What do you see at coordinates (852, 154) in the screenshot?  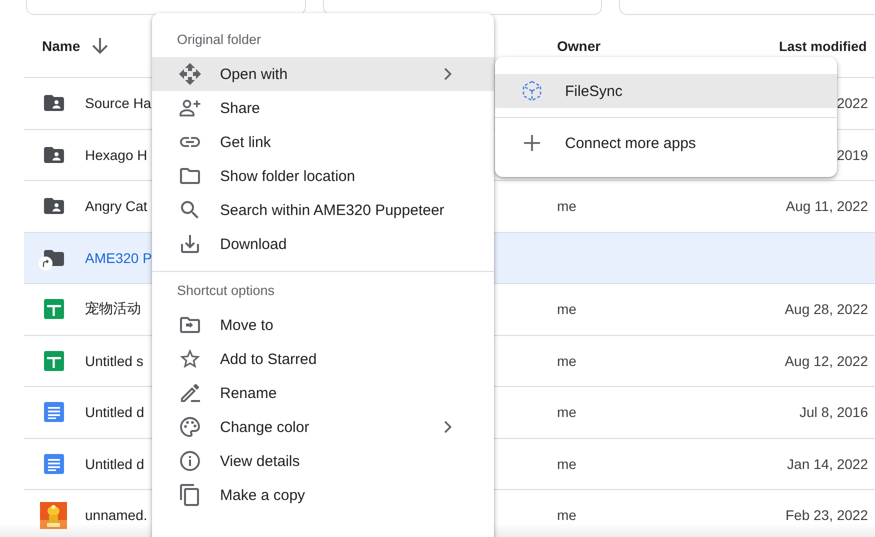 I see `date-cell-text: 2019` at bounding box center [852, 154].